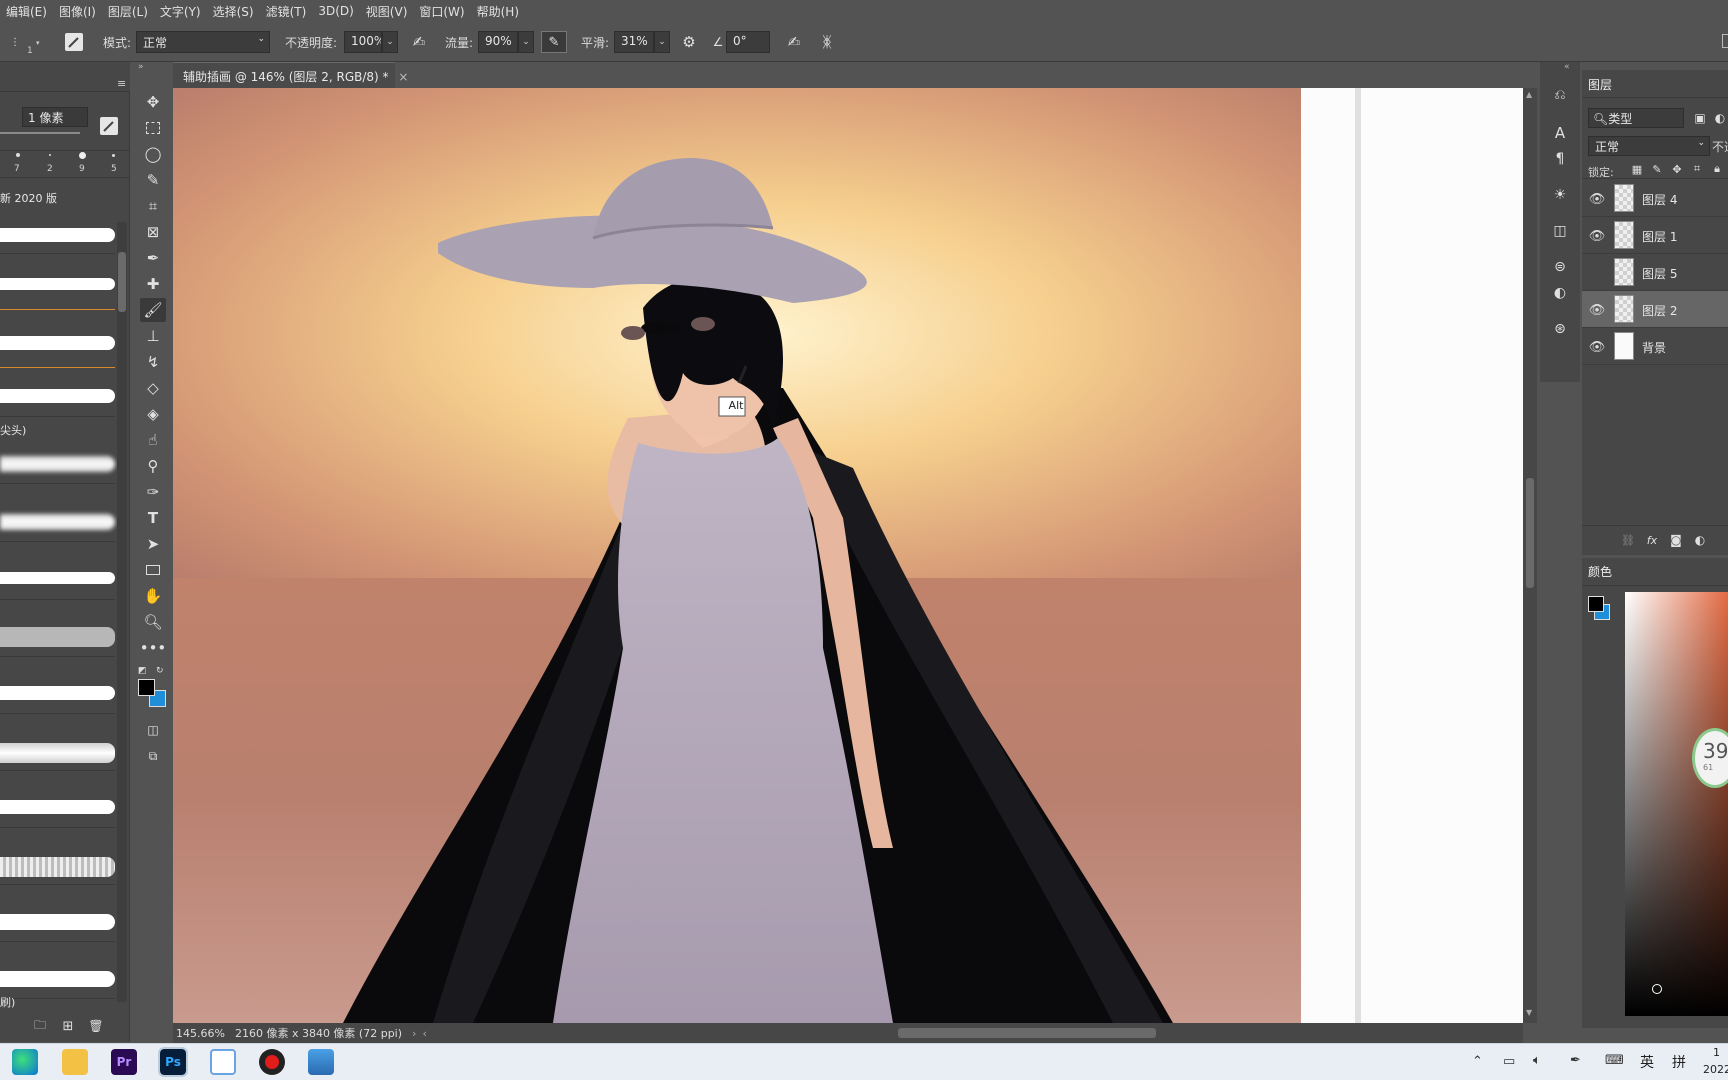  I want to click on layers-tab: 图层, so click(1600, 84).